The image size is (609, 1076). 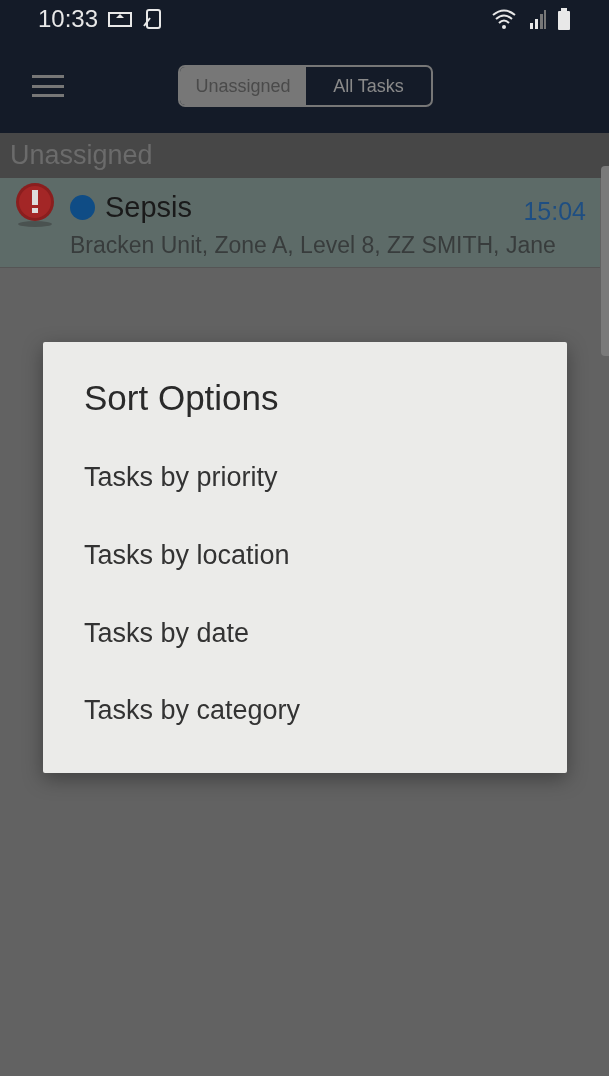 What do you see at coordinates (48, 85) in the screenshot?
I see `menu-icon` at bounding box center [48, 85].